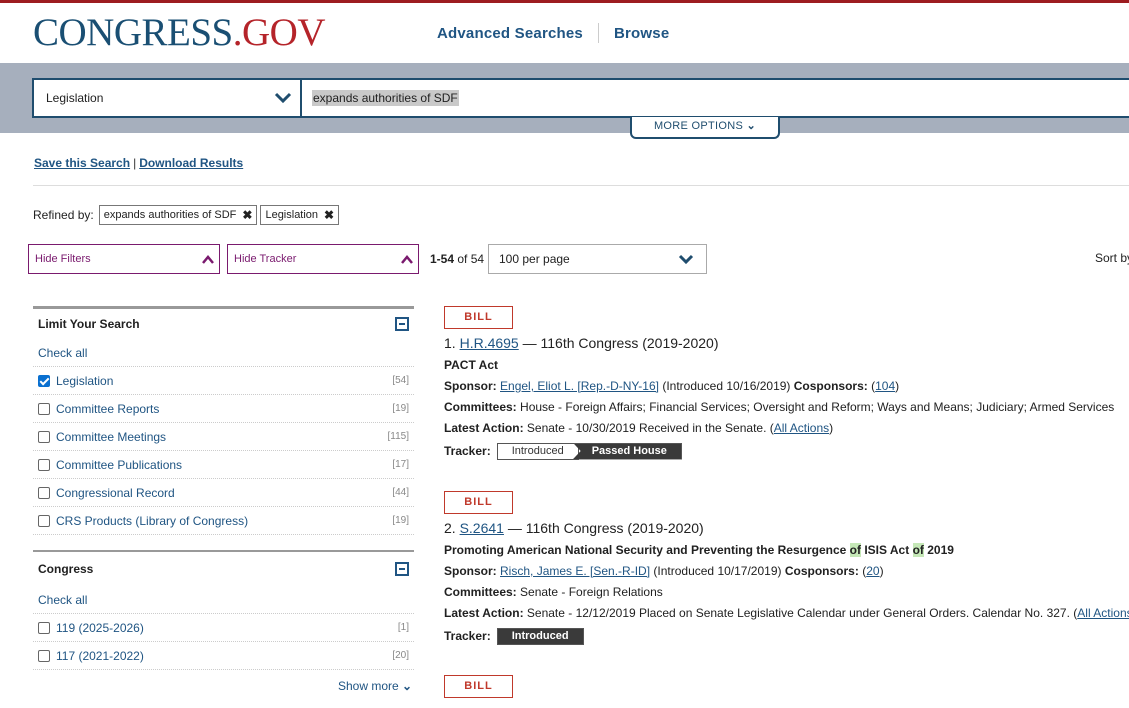  I want to click on sponsor-link: Risch, James E. [Sen.-R-ID], so click(575, 571).